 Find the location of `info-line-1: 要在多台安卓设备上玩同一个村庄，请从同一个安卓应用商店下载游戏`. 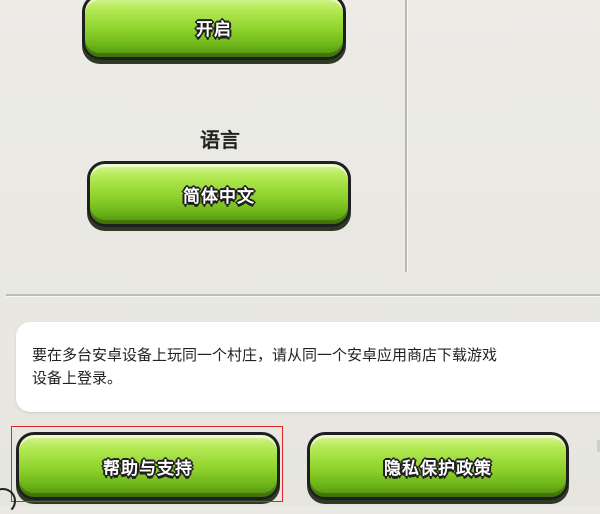

info-line-1: 要在多台安卓设备上玩同一个村庄，请从同一个安卓应用商店下载游戏 is located at coordinates (265, 355).